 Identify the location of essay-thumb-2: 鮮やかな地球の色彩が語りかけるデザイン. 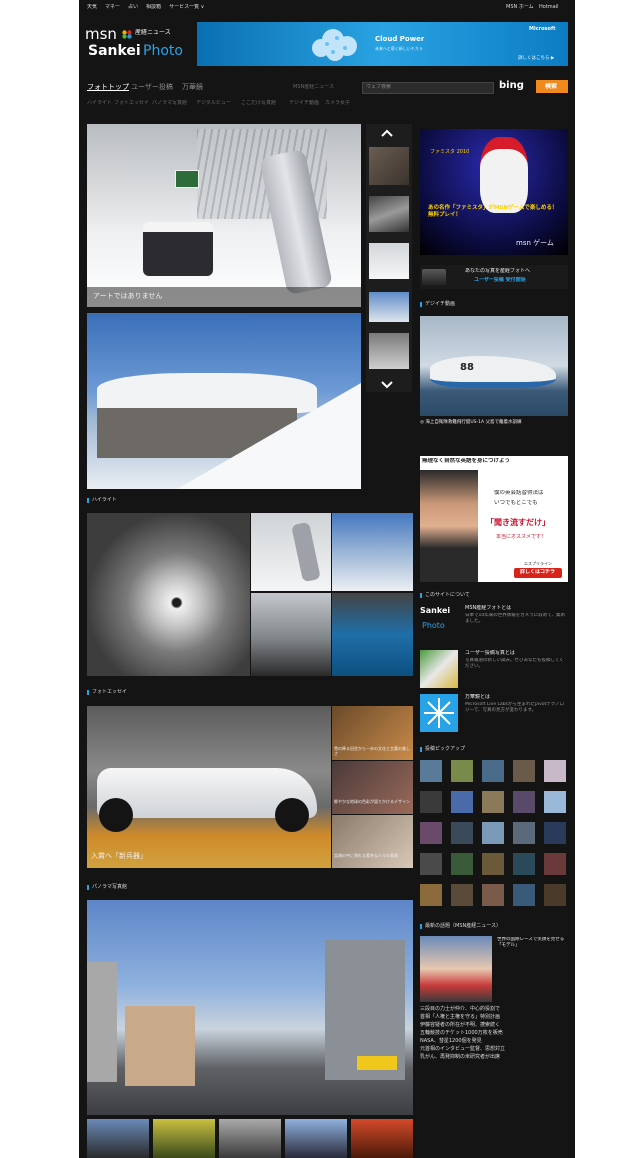
(372, 787).